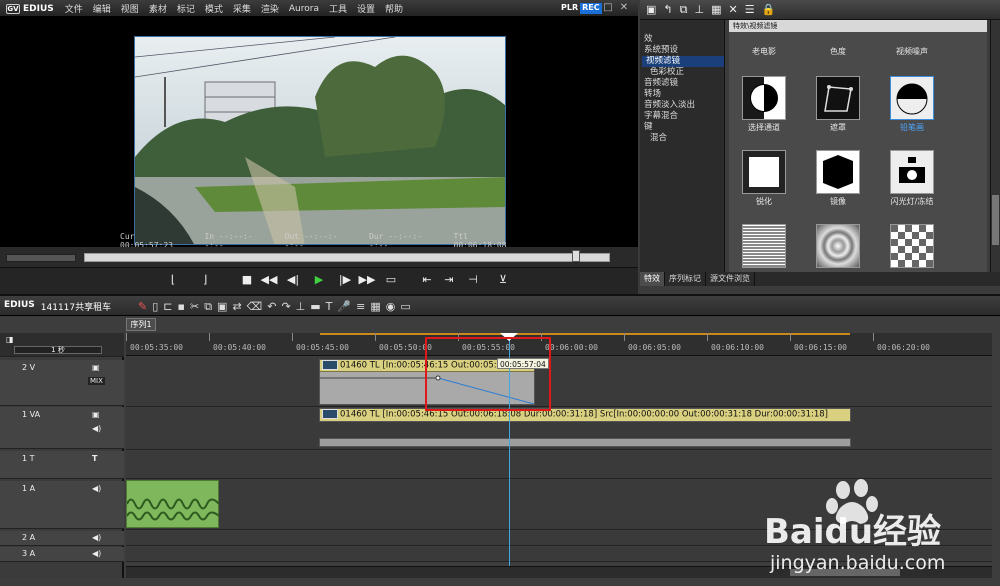 The height and width of the screenshot is (586, 1000). I want to click on effect-label: 色度, so click(838, 51).